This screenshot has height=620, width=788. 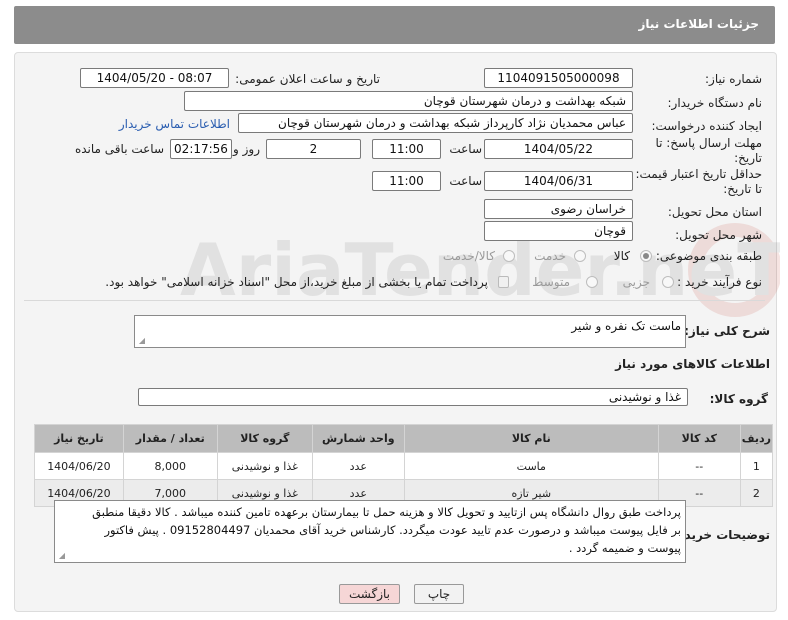 What do you see at coordinates (624, 548) in the screenshot?
I see `buyer-notes-line: پیوست و ضمیمه گردد .` at bounding box center [624, 548].